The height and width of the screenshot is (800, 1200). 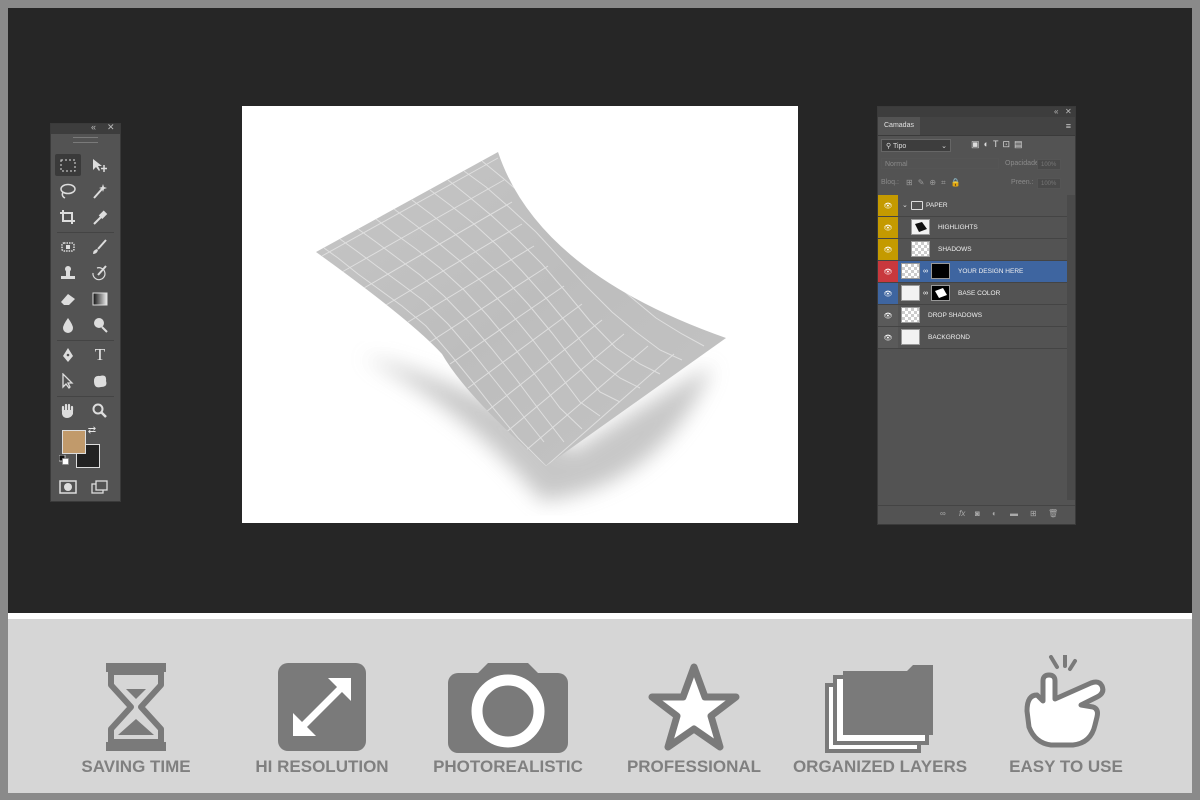 What do you see at coordinates (1020, 144) in the screenshot?
I see `smart-filter-icon: ▤` at bounding box center [1020, 144].